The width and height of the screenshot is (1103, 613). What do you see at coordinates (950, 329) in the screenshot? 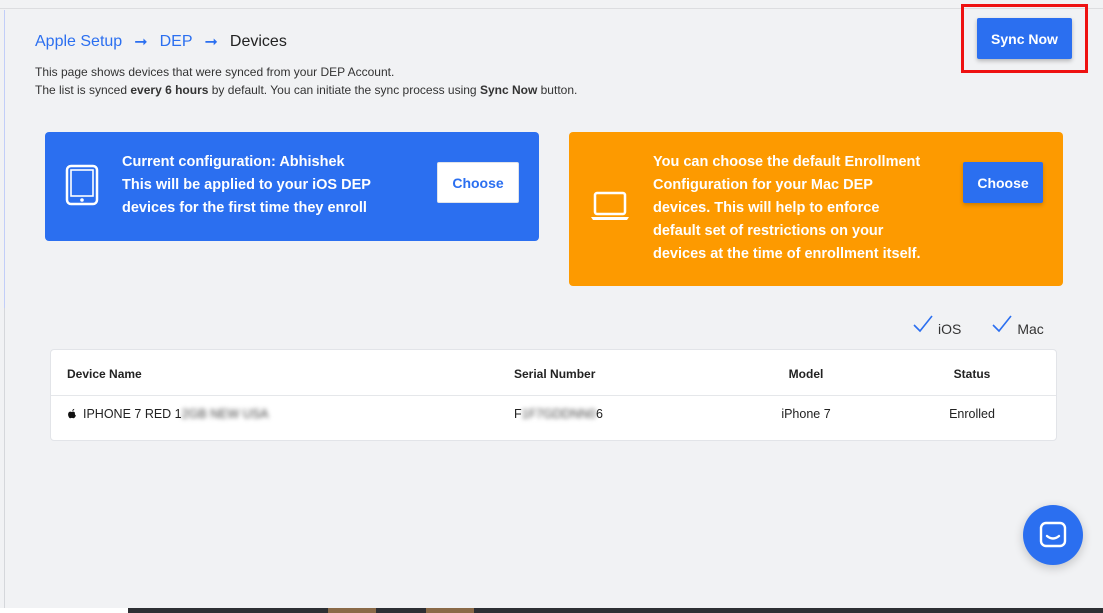
I see `filter-ios-label: iOS` at bounding box center [950, 329].